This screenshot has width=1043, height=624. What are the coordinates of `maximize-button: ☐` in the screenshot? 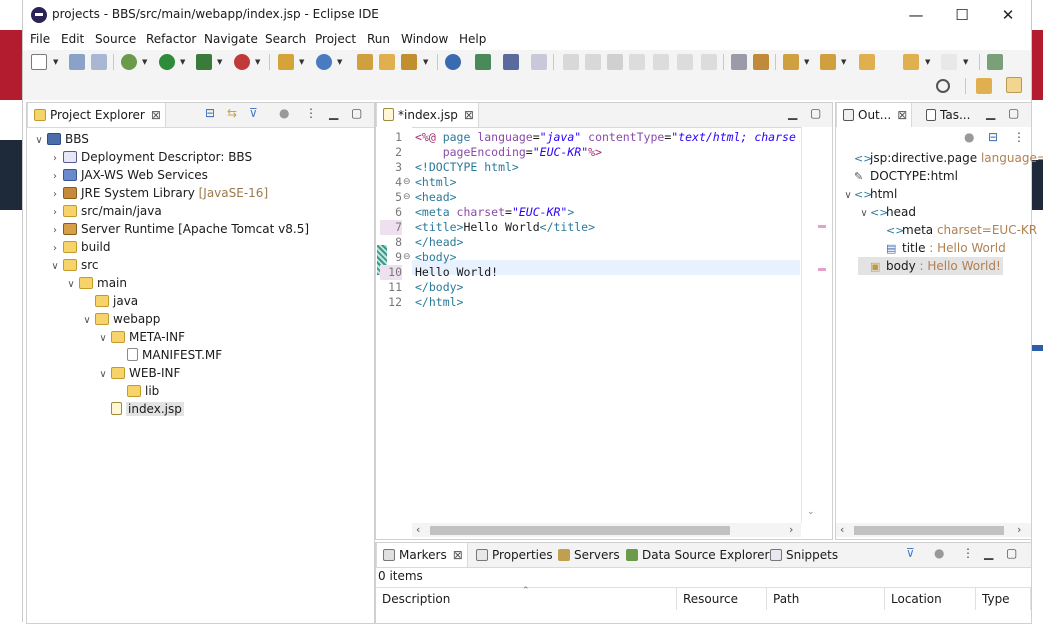 It's located at (962, 15).